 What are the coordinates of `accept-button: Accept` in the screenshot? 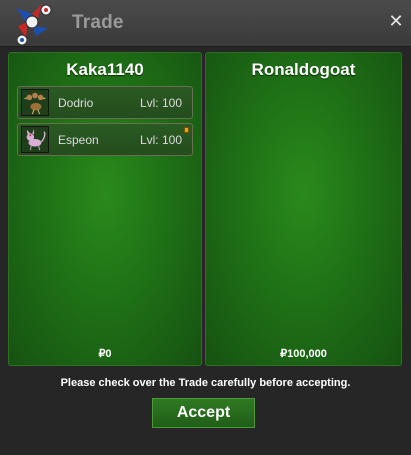 It's located at (203, 413).